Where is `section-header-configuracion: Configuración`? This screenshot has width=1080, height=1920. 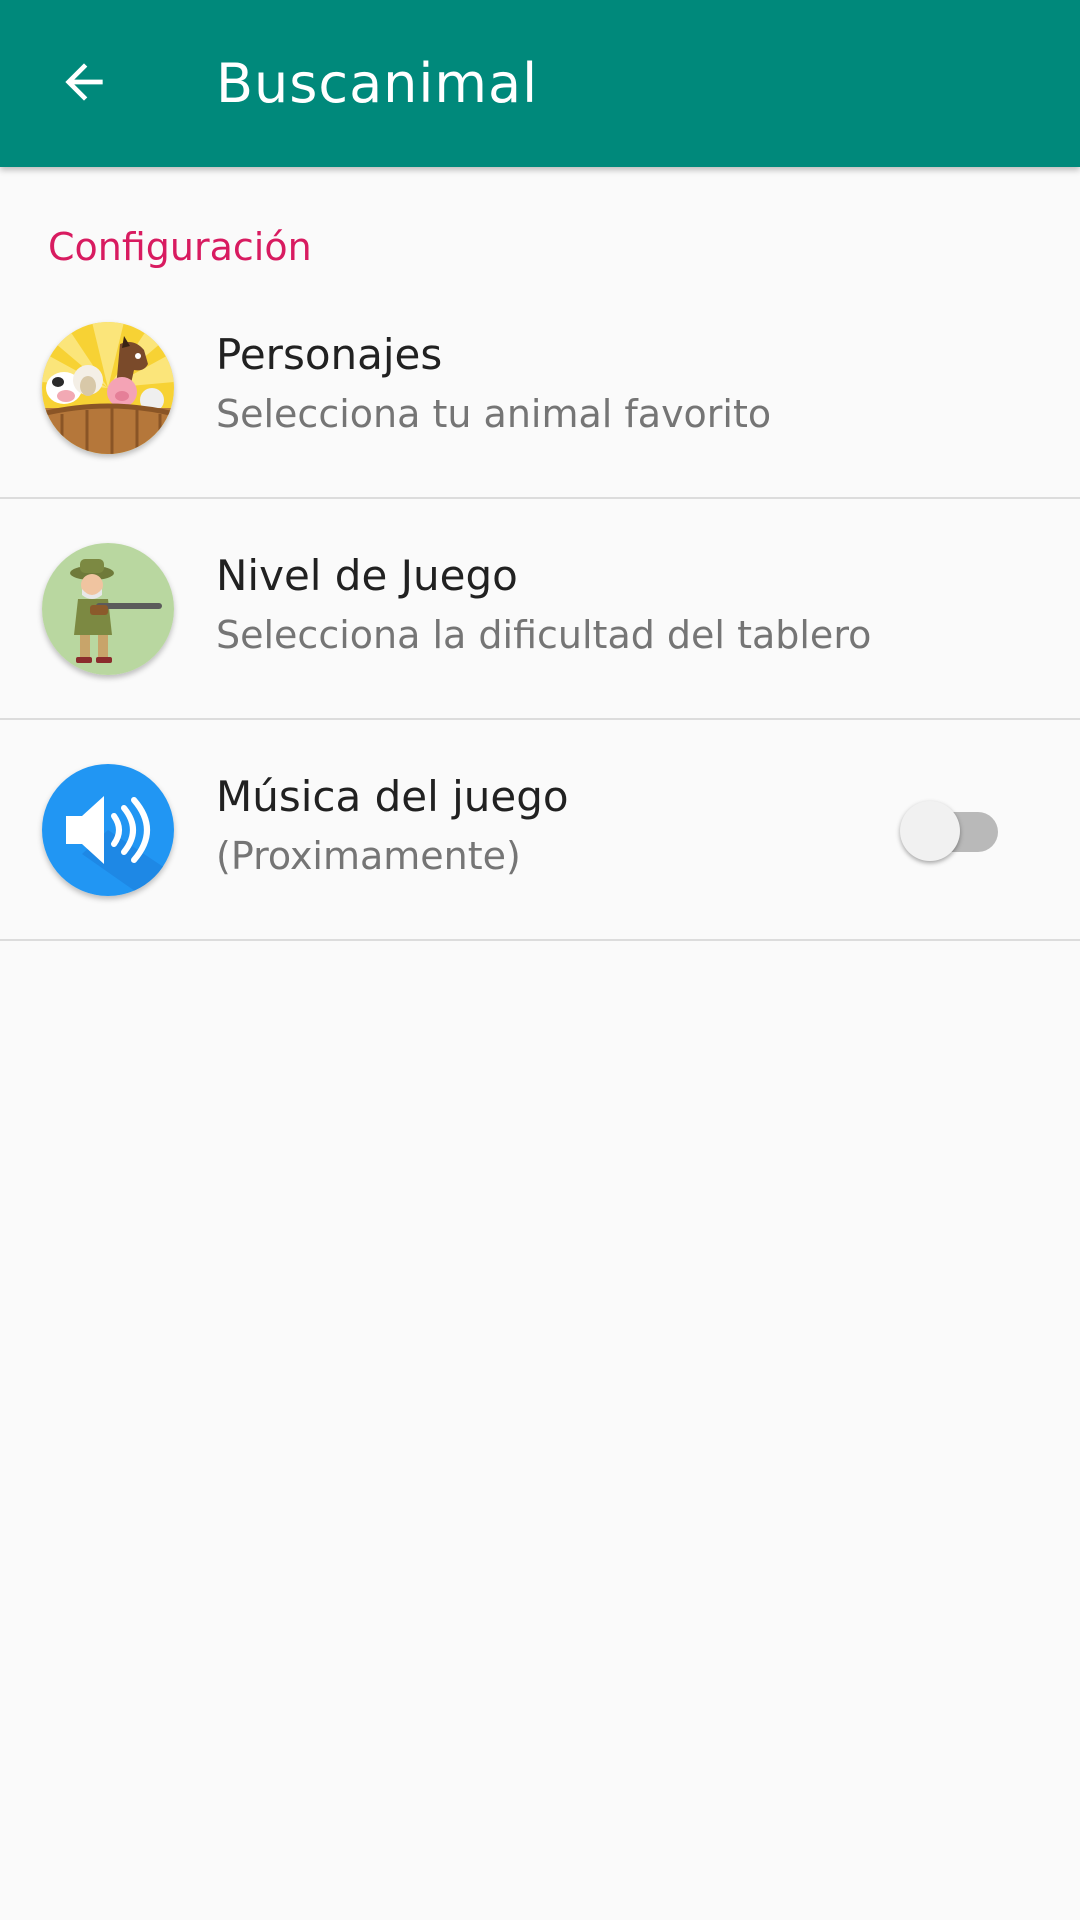
section-header-configuracion: Configuración is located at coordinates (180, 247).